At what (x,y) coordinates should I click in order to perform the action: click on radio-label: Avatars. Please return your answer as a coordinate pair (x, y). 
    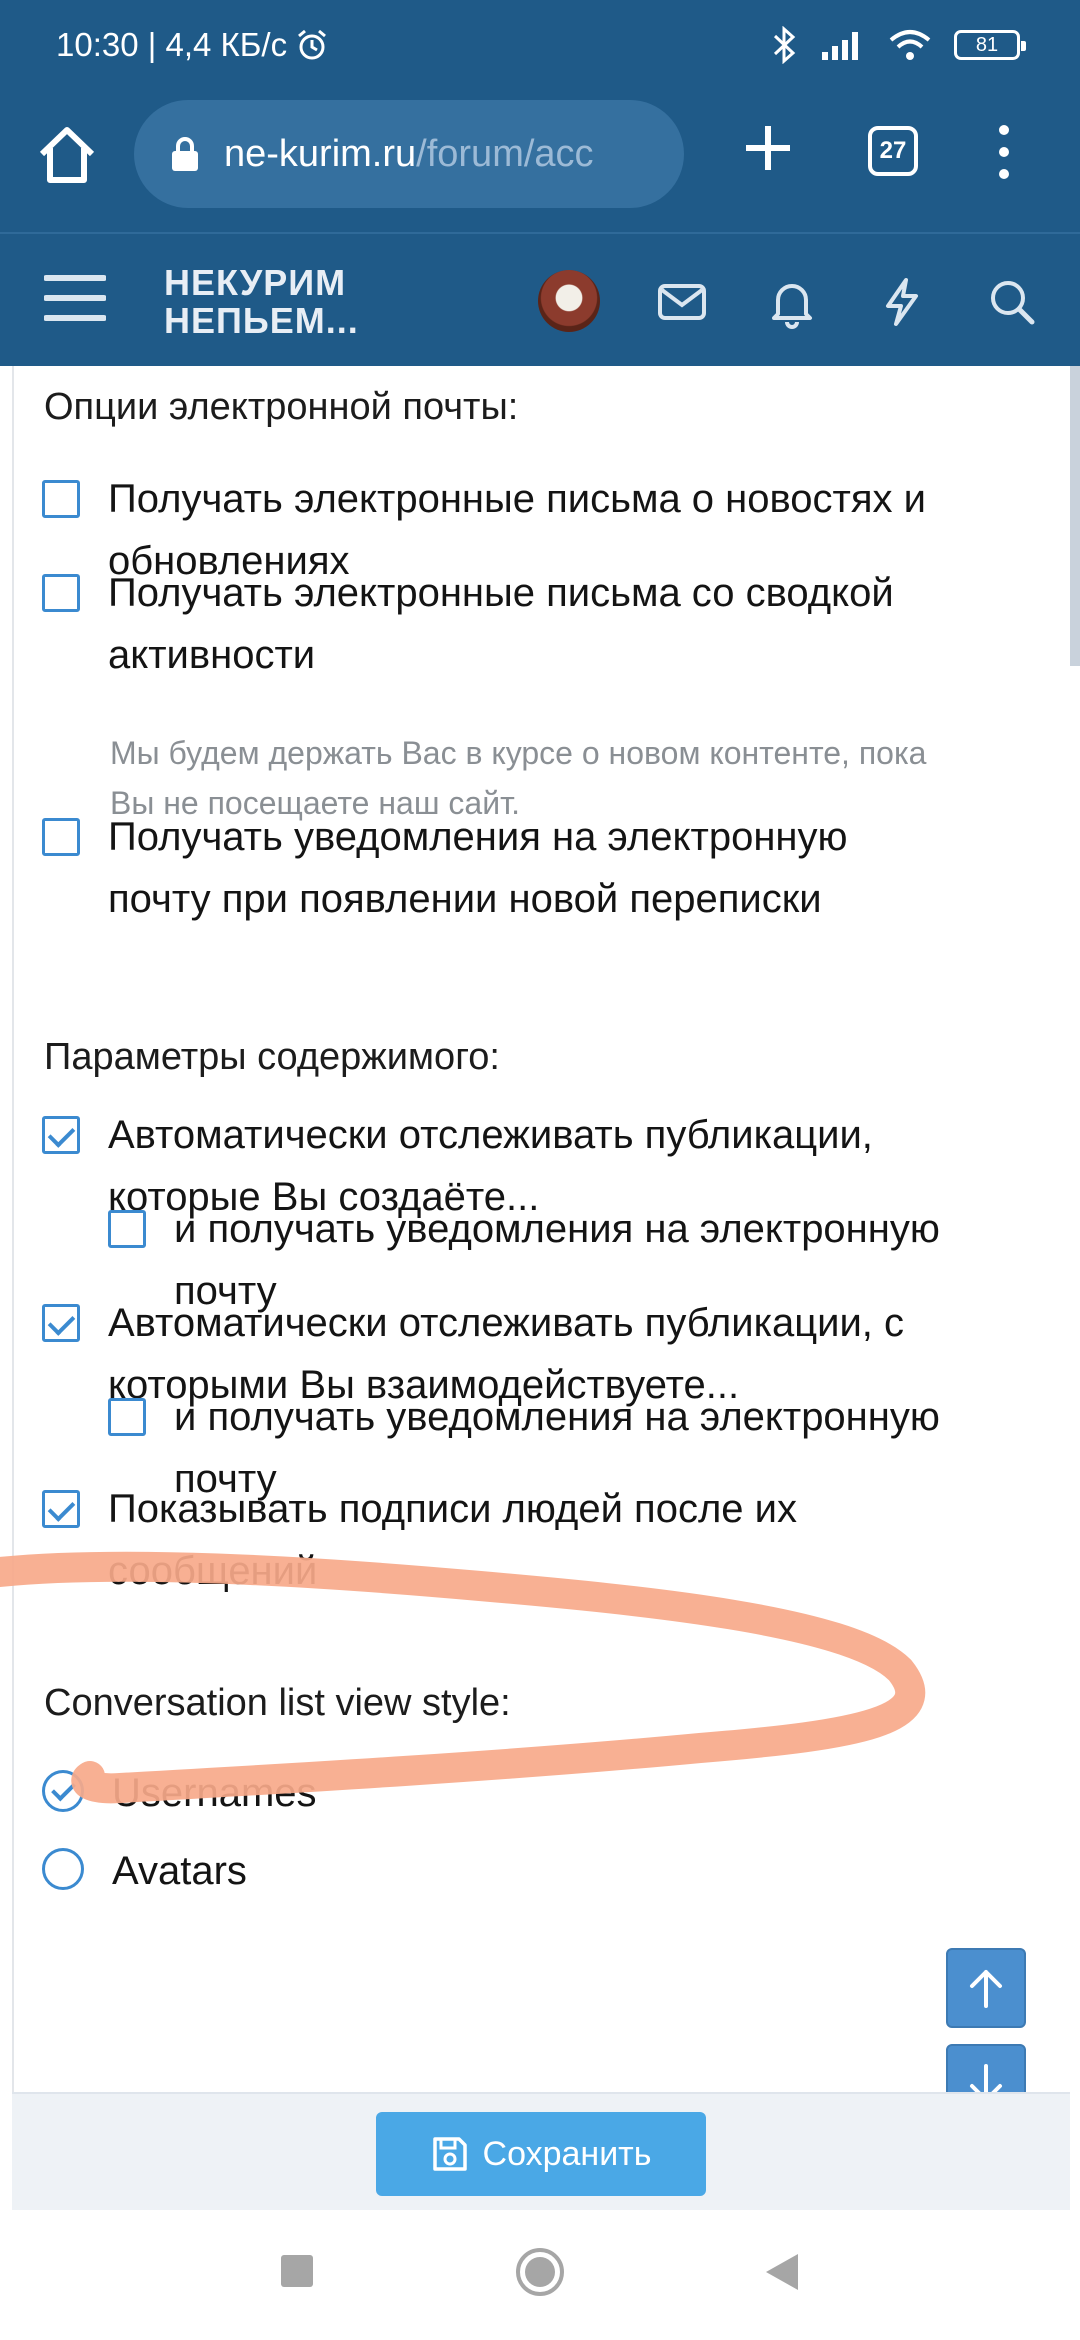
    Looking at the image, I should click on (179, 1871).